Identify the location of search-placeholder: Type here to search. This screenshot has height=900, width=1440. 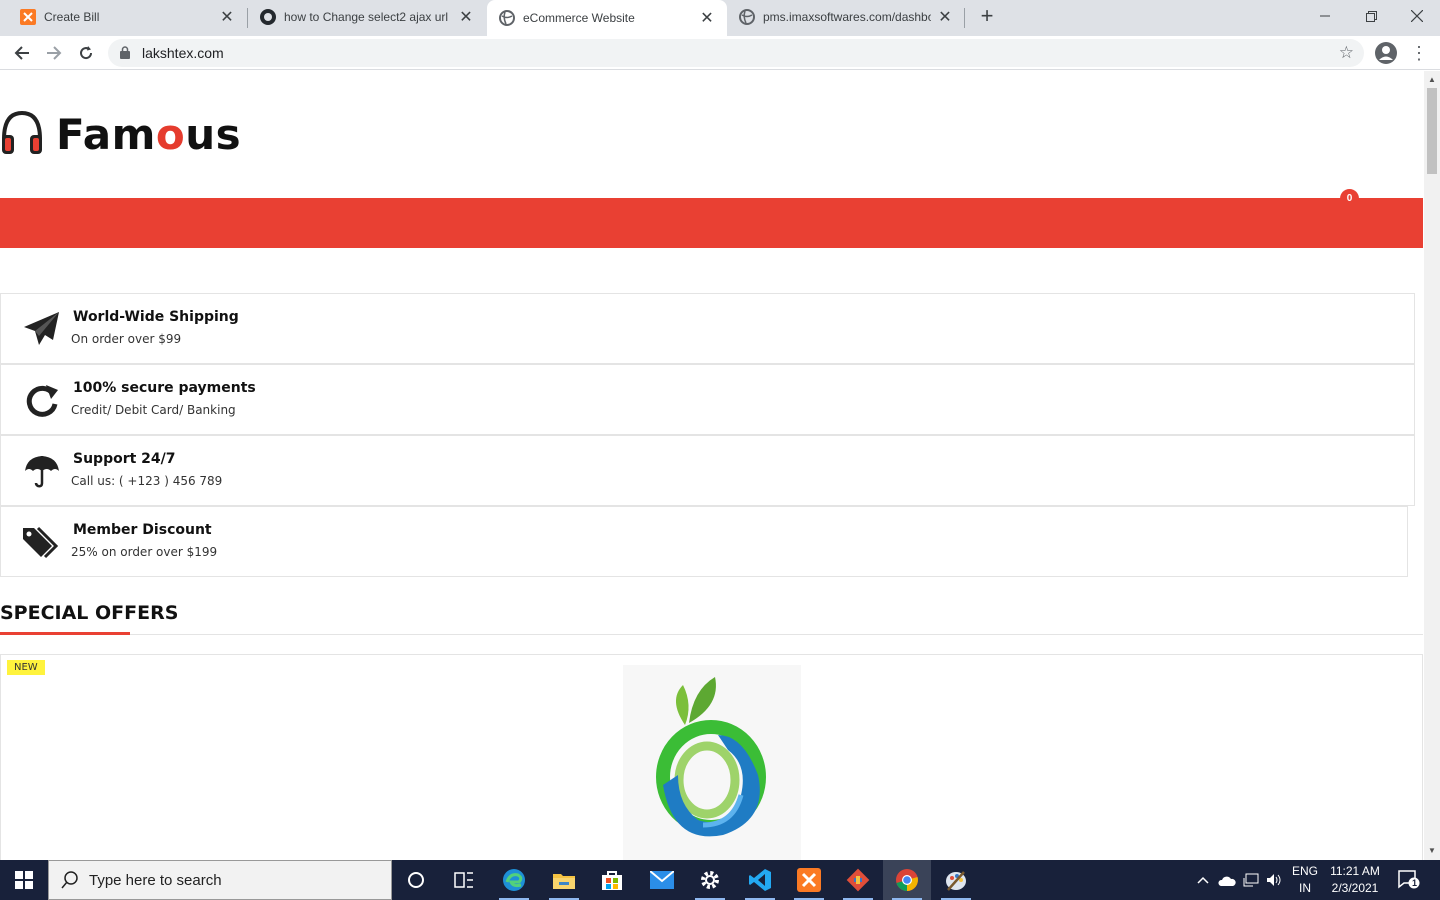
(155, 880).